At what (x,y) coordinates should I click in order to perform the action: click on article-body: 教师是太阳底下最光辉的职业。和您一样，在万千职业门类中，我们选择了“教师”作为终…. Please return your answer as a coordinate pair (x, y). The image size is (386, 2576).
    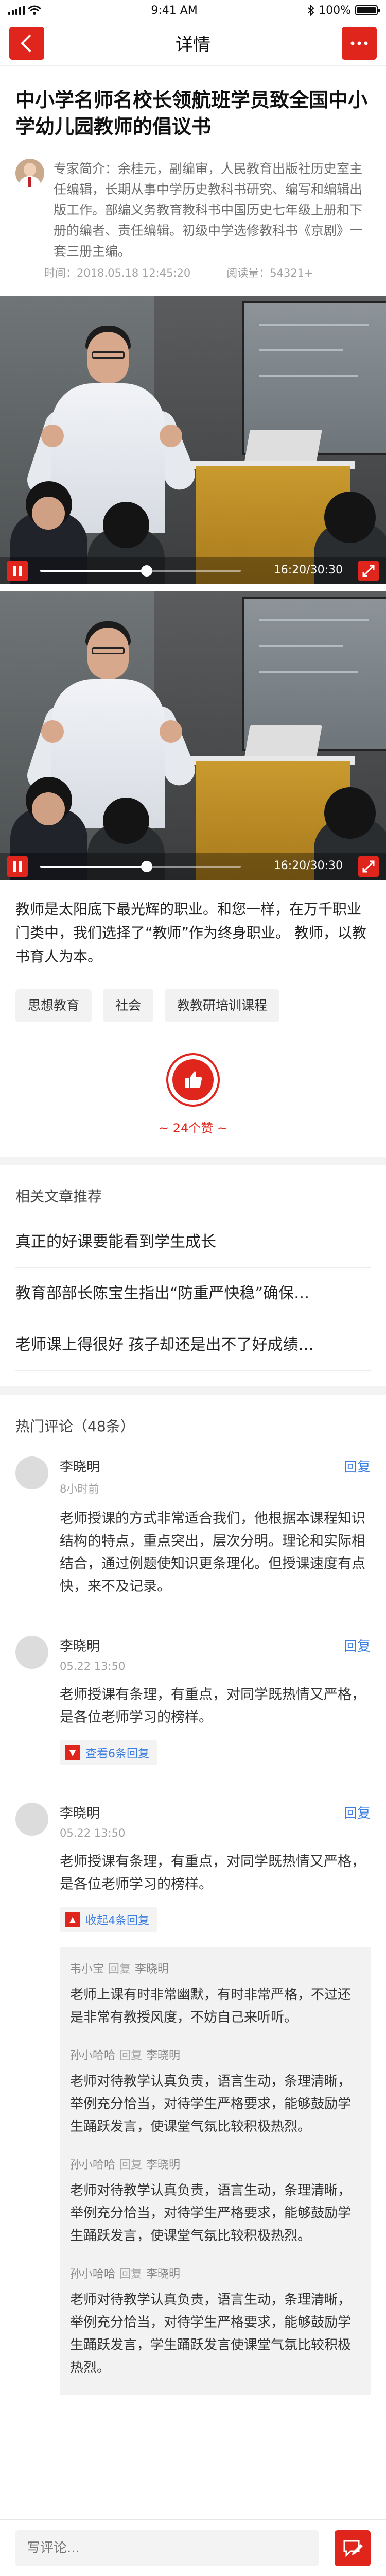
    Looking at the image, I should click on (191, 933).